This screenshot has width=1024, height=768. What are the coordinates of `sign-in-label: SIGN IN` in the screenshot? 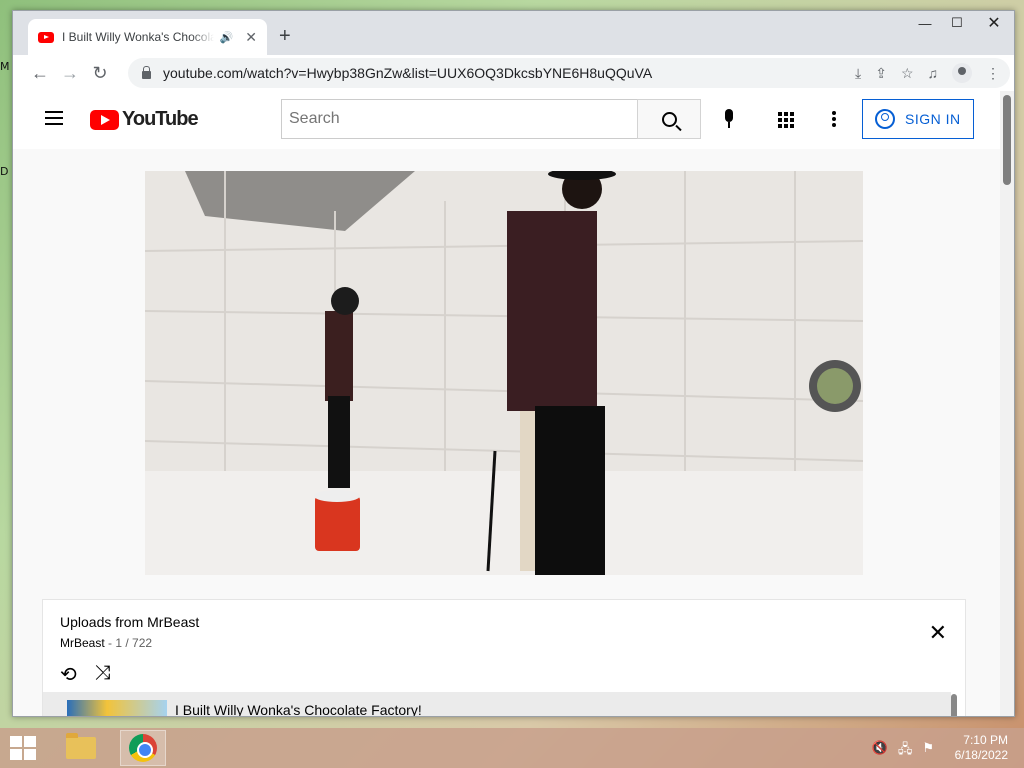 It's located at (933, 119).